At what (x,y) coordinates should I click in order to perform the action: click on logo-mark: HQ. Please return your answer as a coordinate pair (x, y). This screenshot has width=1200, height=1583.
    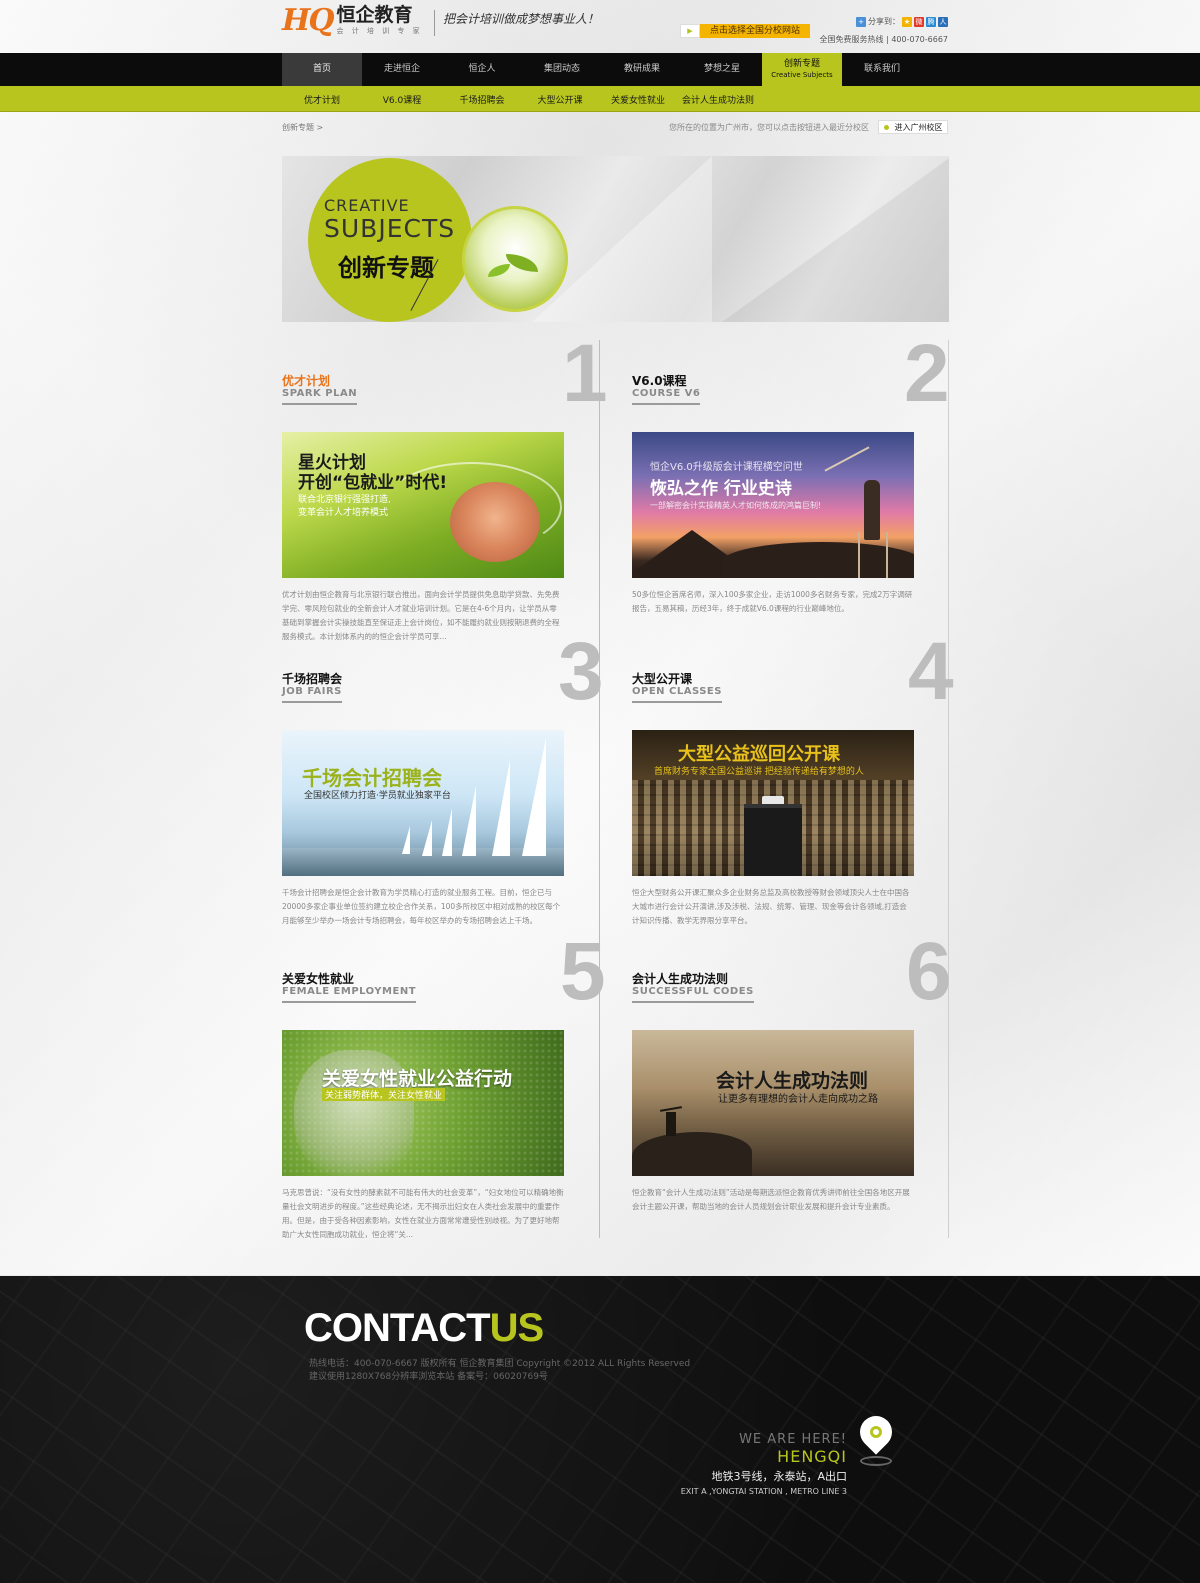
    Looking at the image, I should click on (308, 20).